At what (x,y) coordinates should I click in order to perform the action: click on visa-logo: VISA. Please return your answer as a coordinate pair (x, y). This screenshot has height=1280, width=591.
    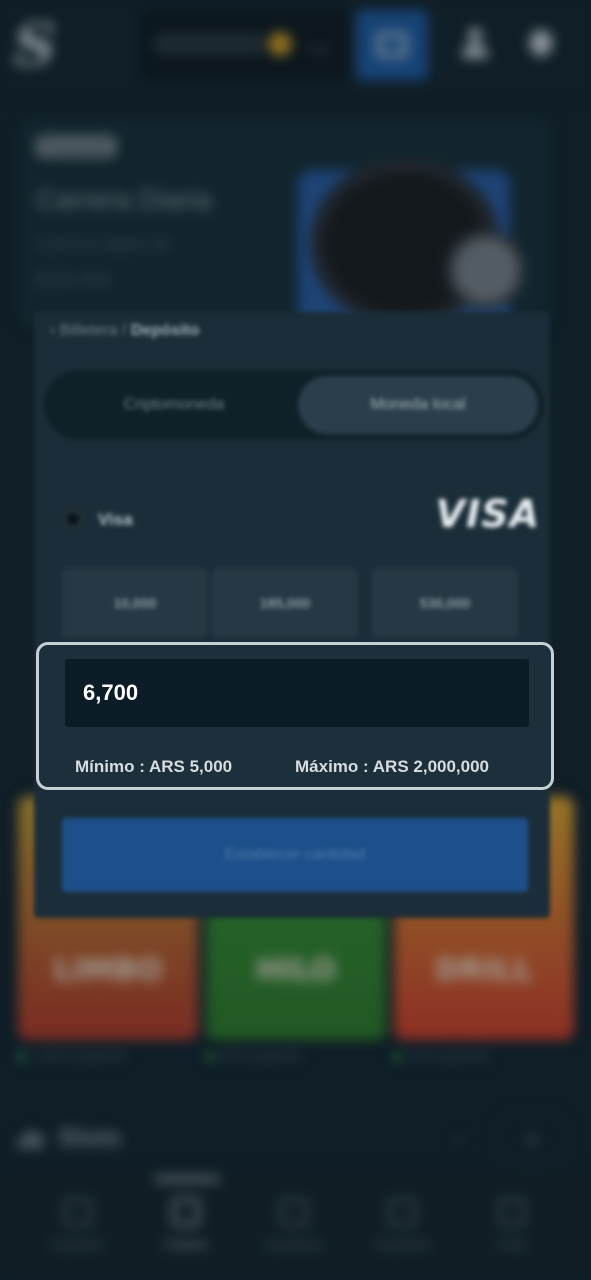
    Looking at the image, I should click on (487, 514).